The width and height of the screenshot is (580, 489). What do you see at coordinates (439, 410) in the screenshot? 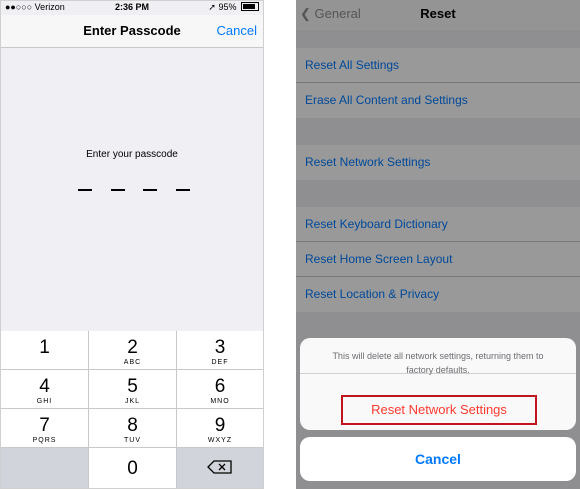
I see `confirm-reset-network-button: Reset Network Settings` at bounding box center [439, 410].